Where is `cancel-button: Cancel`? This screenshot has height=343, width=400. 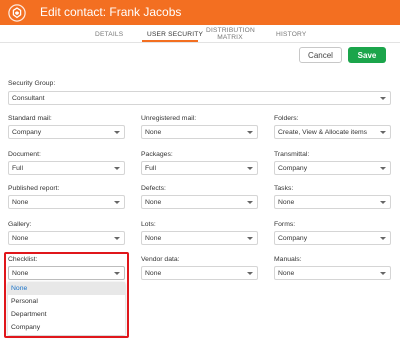
cancel-button: Cancel is located at coordinates (320, 55).